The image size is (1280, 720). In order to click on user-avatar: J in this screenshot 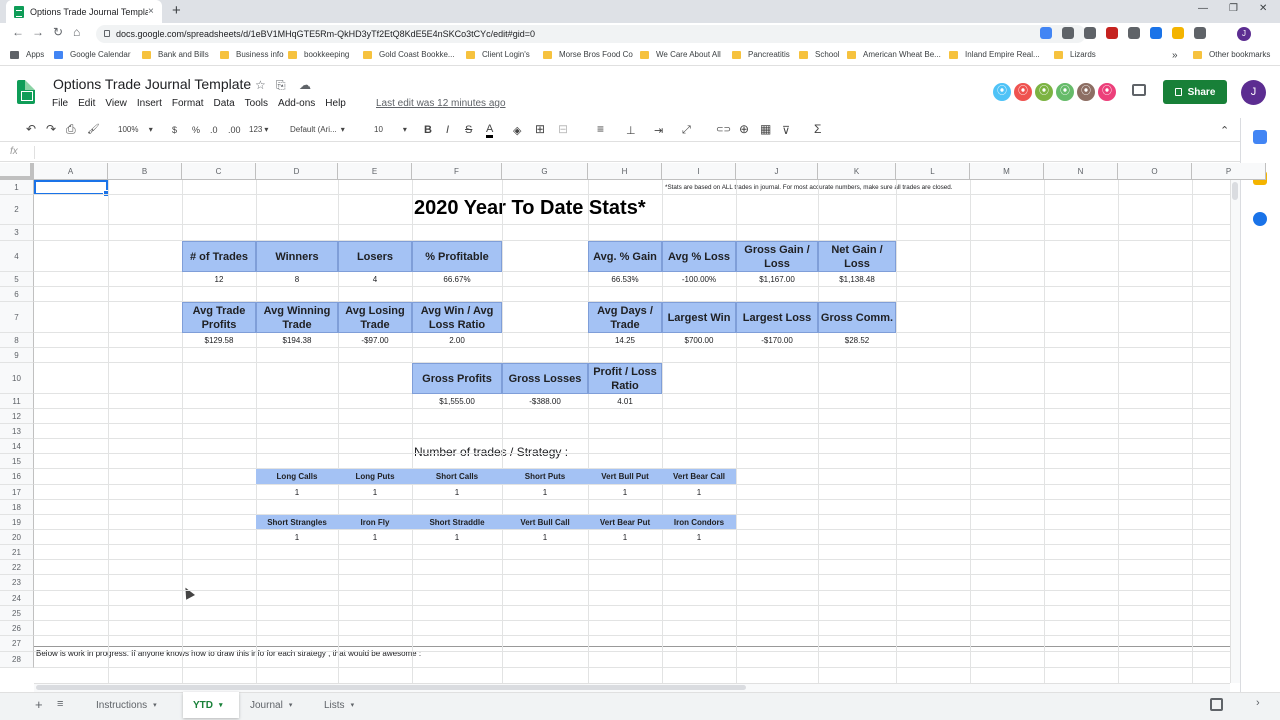, I will do `click(1253, 92)`.